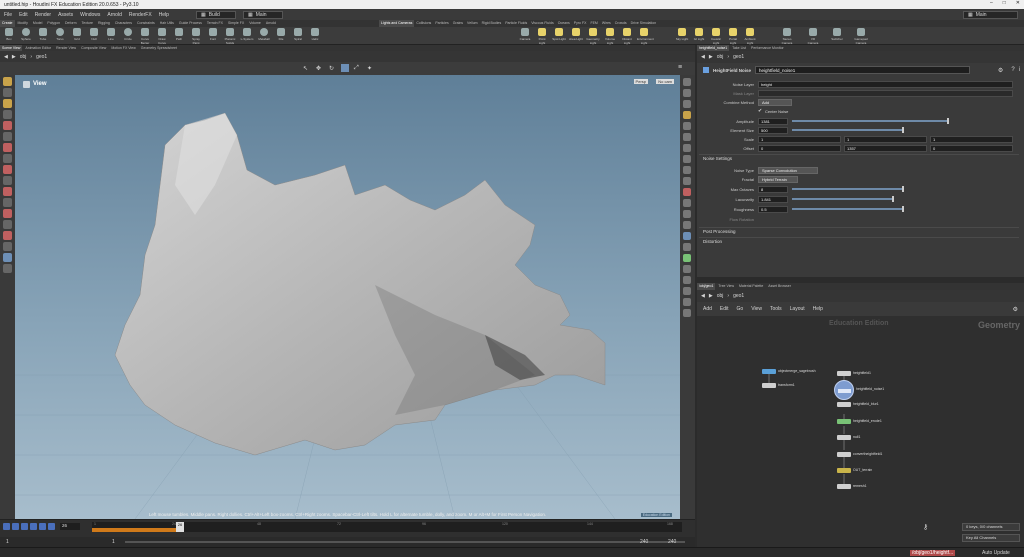  What do you see at coordinates (773, 199) in the screenshot?
I see `lacunarity-field: 1.841` at bounding box center [773, 199].